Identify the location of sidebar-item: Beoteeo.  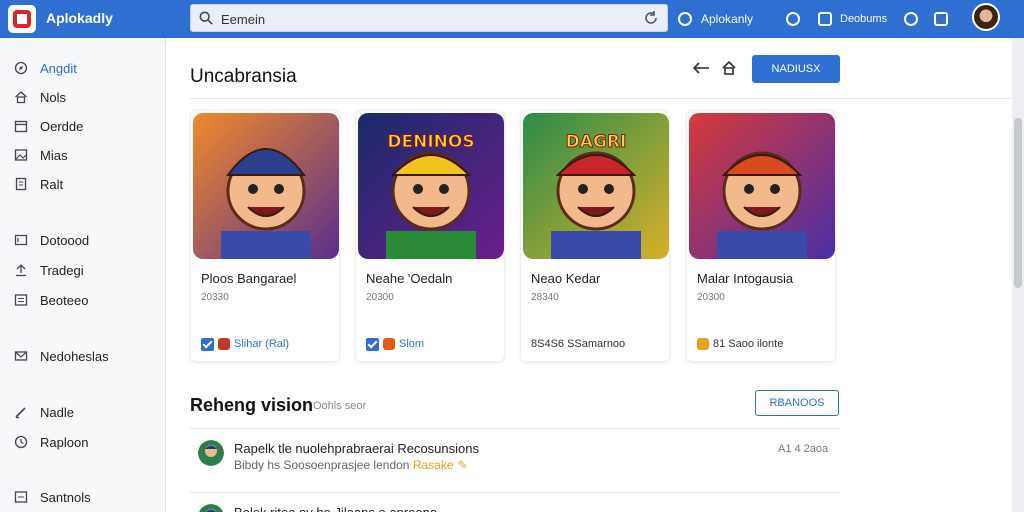
(51, 300).